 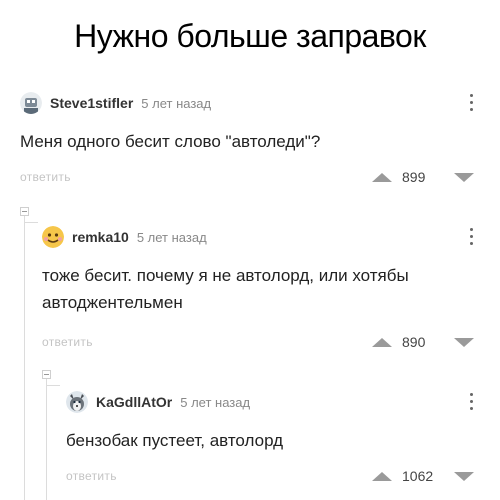 I want to click on comment-text: бензобак пустеет, автолорд, so click(x=175, y=440).